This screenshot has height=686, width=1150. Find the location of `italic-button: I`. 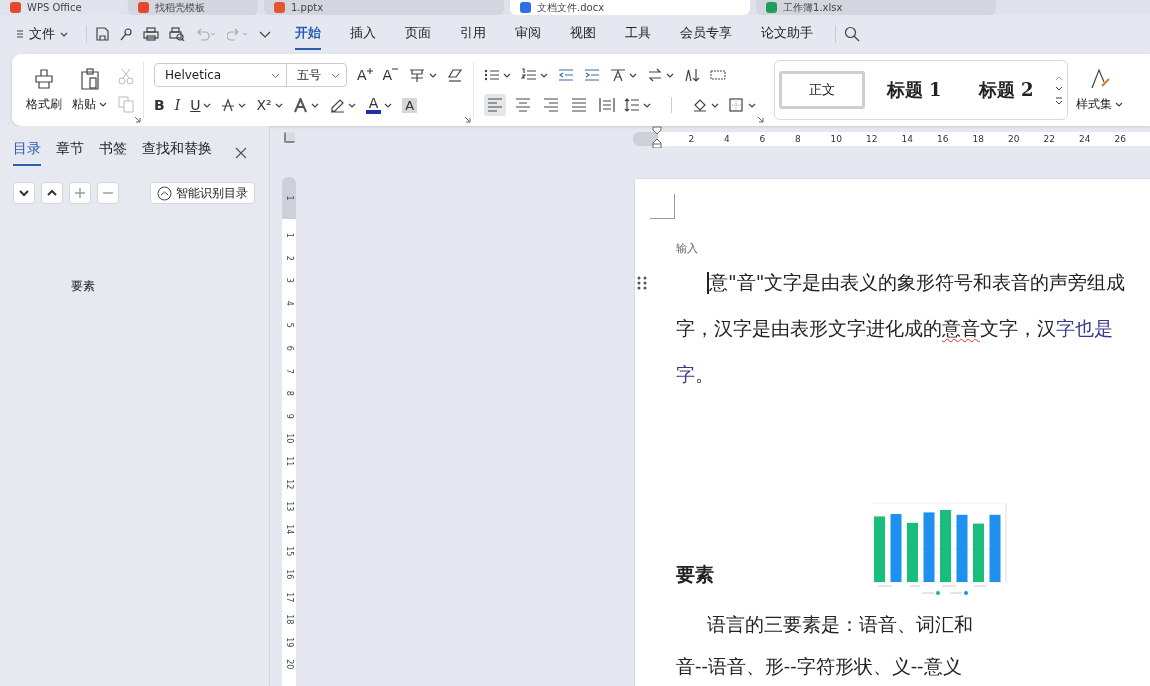

italic-button: I is located at coordinates (177, 105).